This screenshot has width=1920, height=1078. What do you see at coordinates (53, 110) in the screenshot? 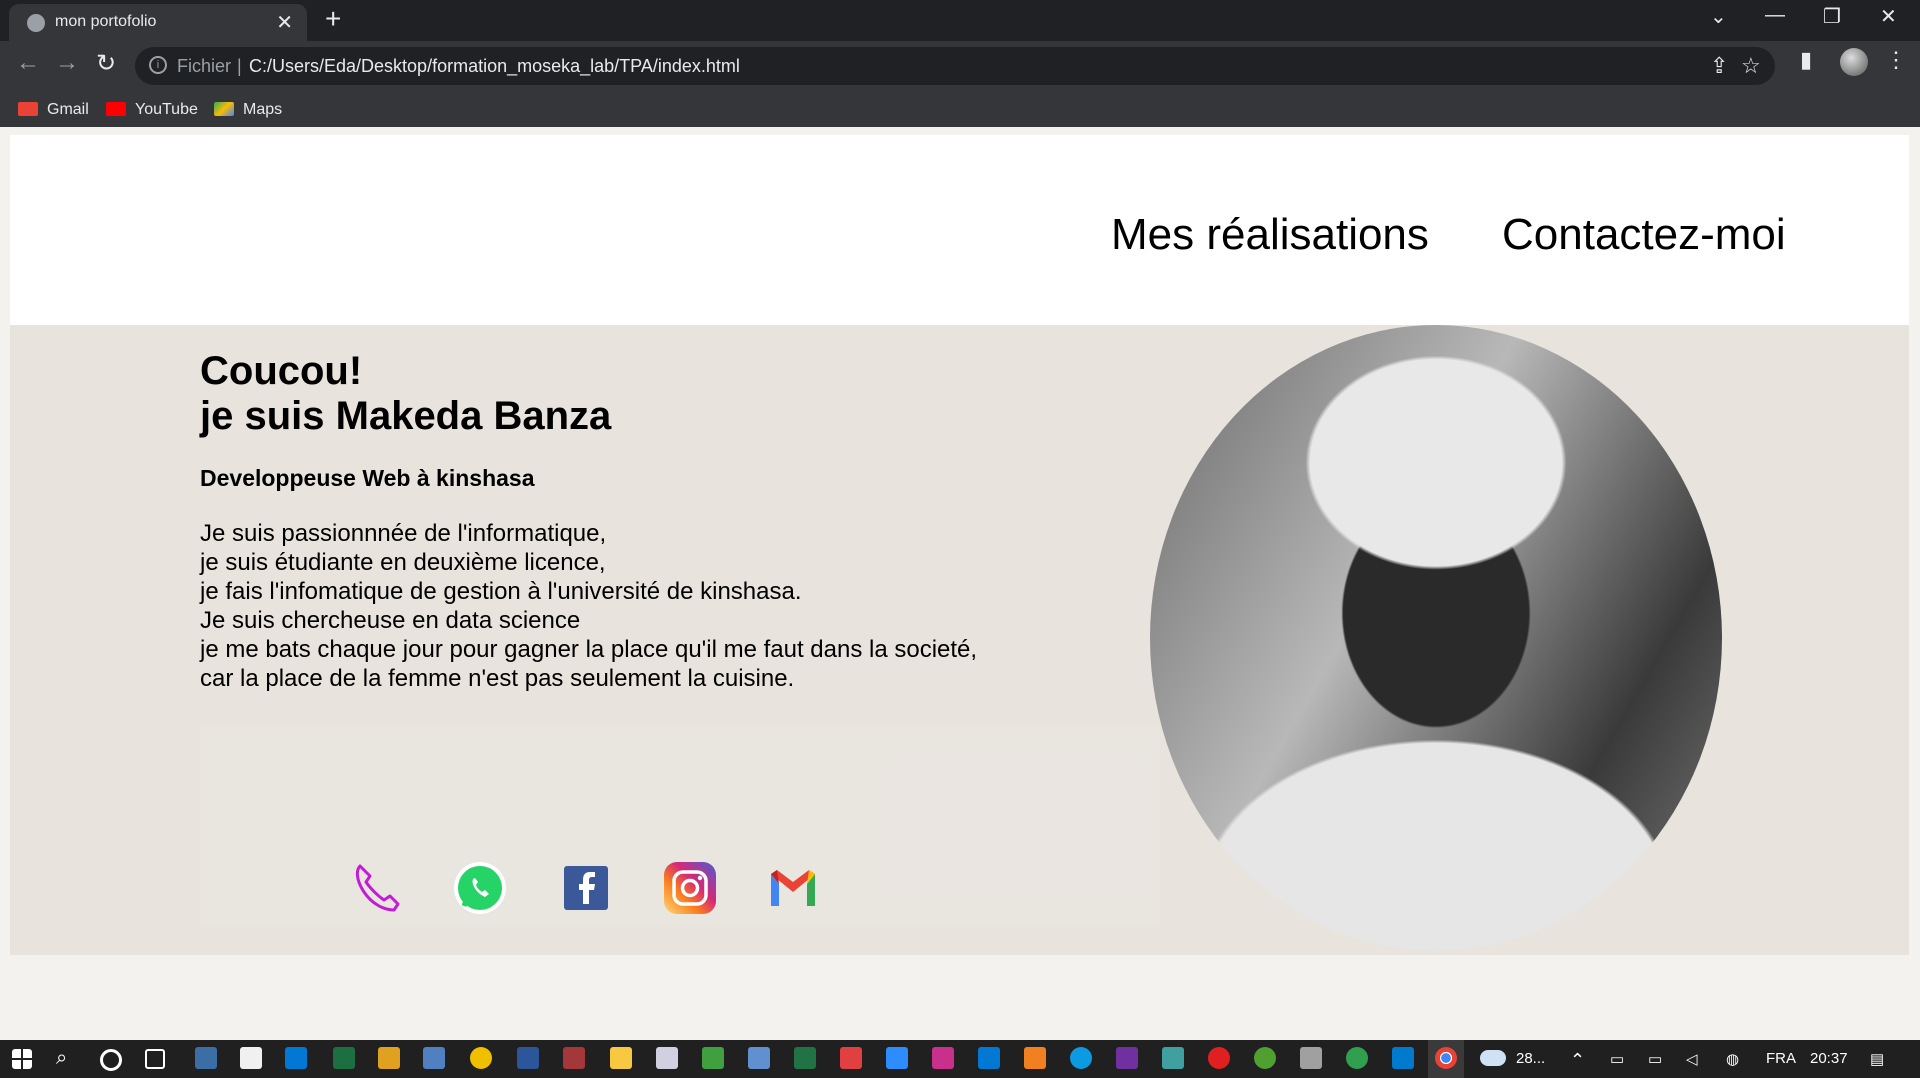
I see `bookmark-gmail: Gmail` at bounding box center [53, 110].